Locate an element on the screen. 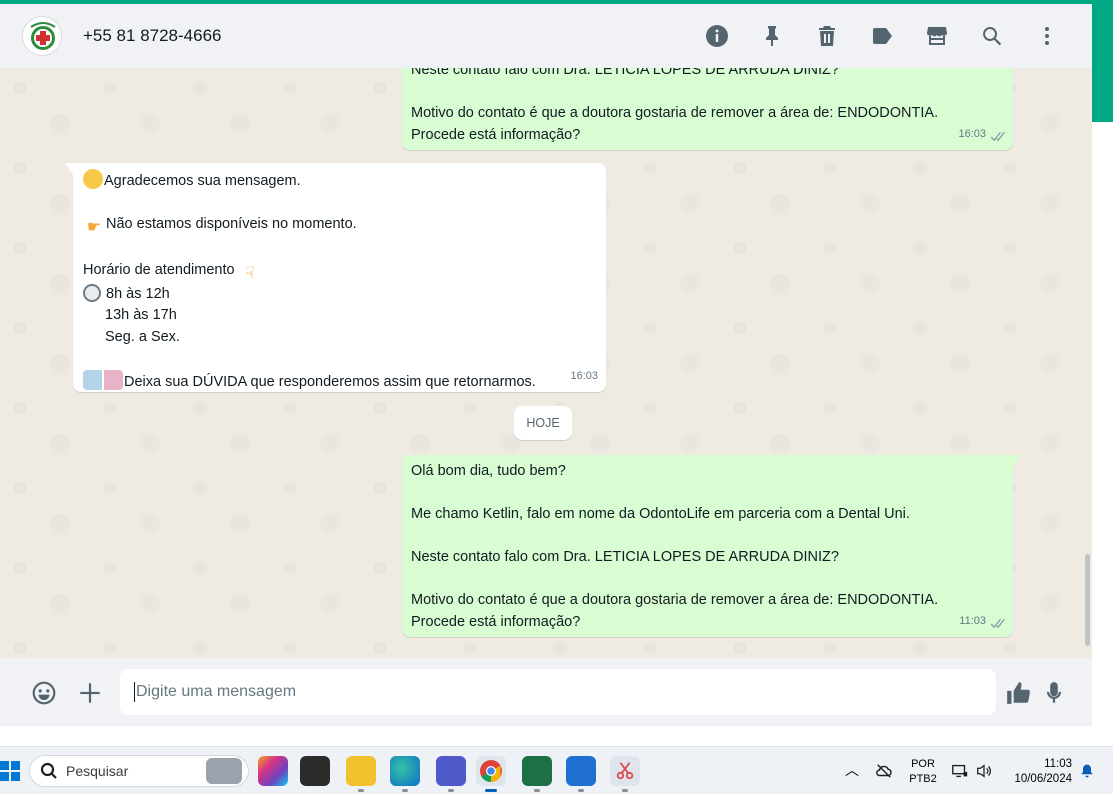  network-icon is located at coordinates (960, 771).